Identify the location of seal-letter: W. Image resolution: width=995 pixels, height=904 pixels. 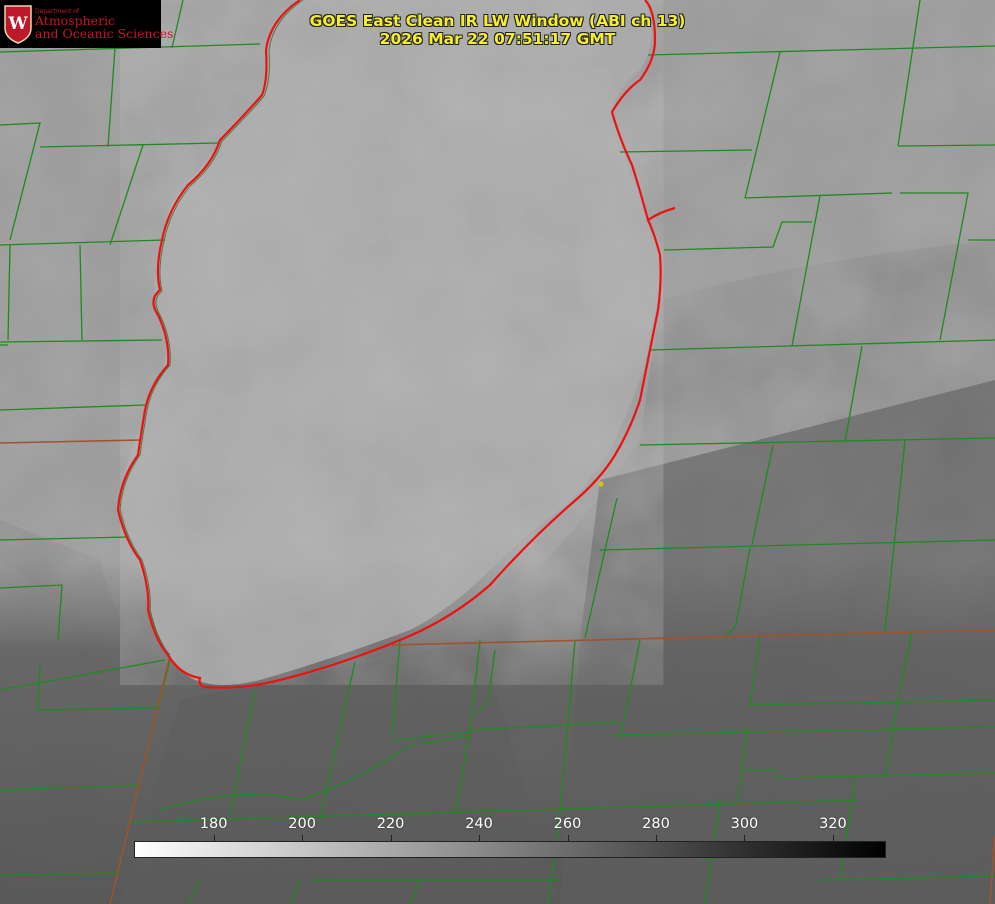
(17, 24).